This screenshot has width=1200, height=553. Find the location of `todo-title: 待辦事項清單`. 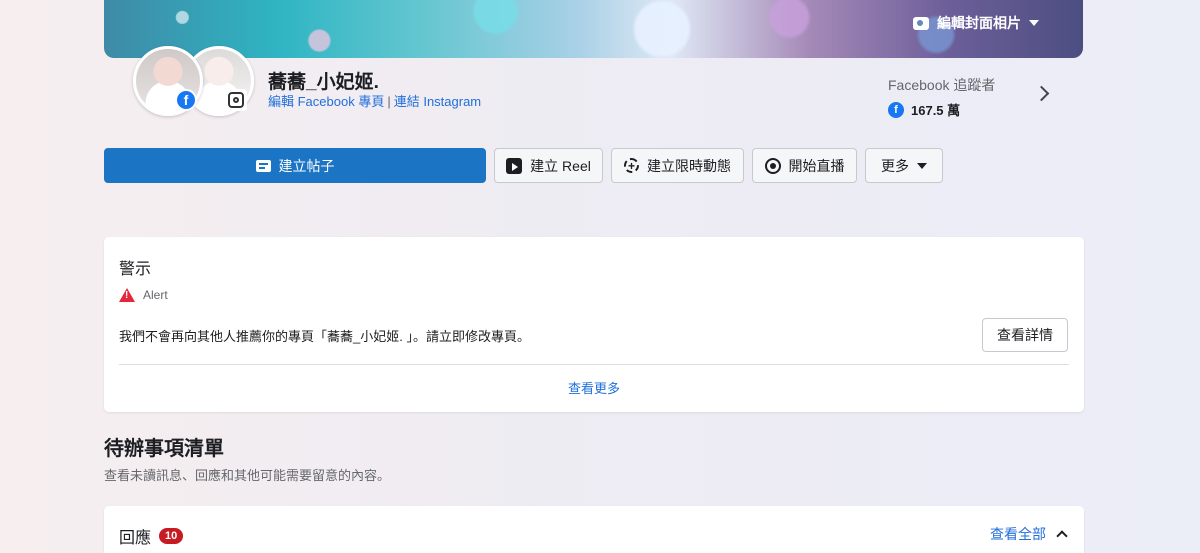

todo-title: 待辦事項清單 is located at coordinates (164, 449).